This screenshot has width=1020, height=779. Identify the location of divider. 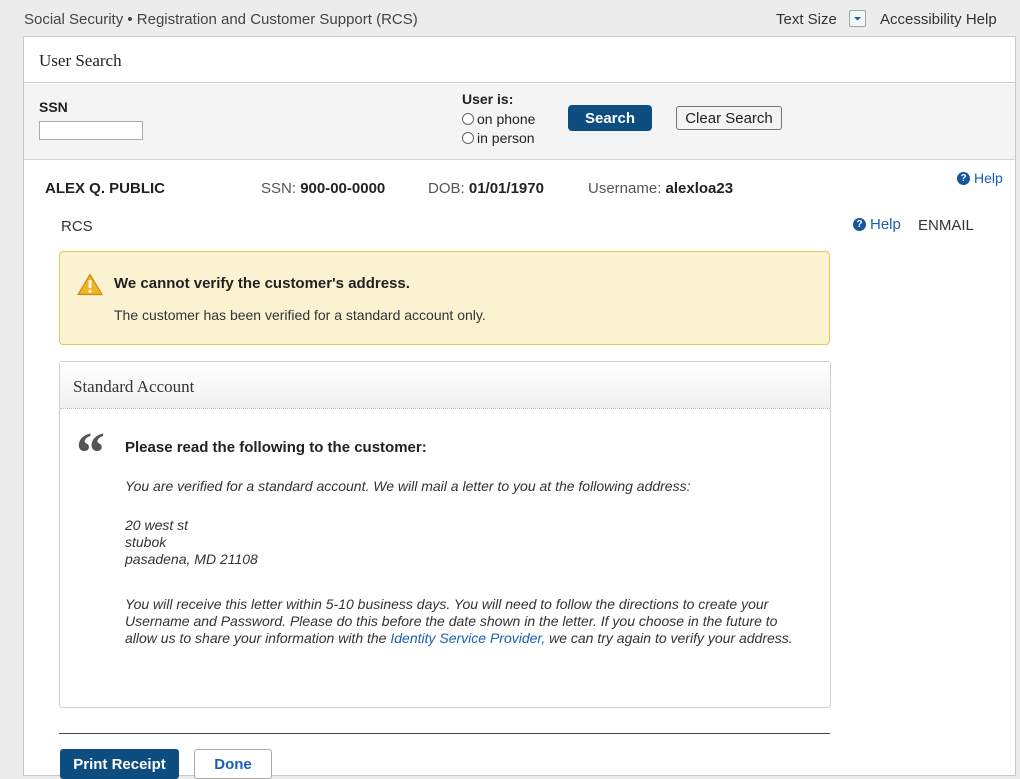
(444, 733).